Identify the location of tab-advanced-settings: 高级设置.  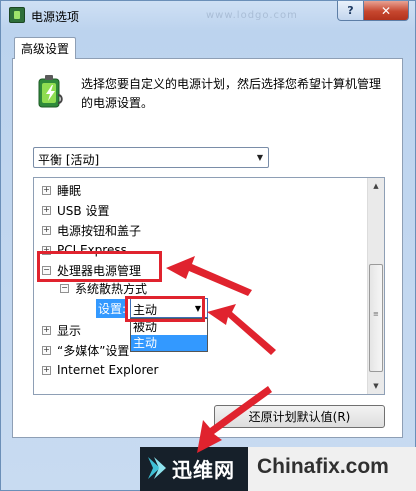
(45, 48).